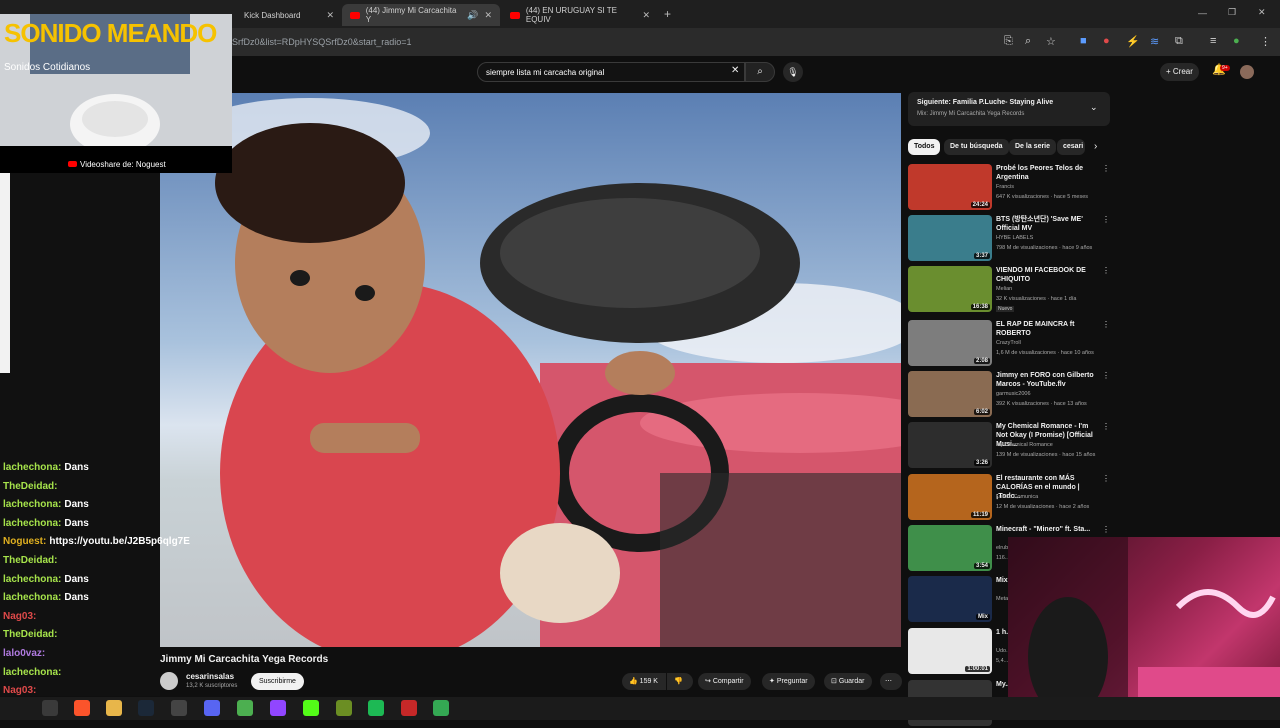  What do you see at coordinates (891, 681) in the screenshot?
I see `more-actions-button: ⋯` at bounding box center [891, 681].